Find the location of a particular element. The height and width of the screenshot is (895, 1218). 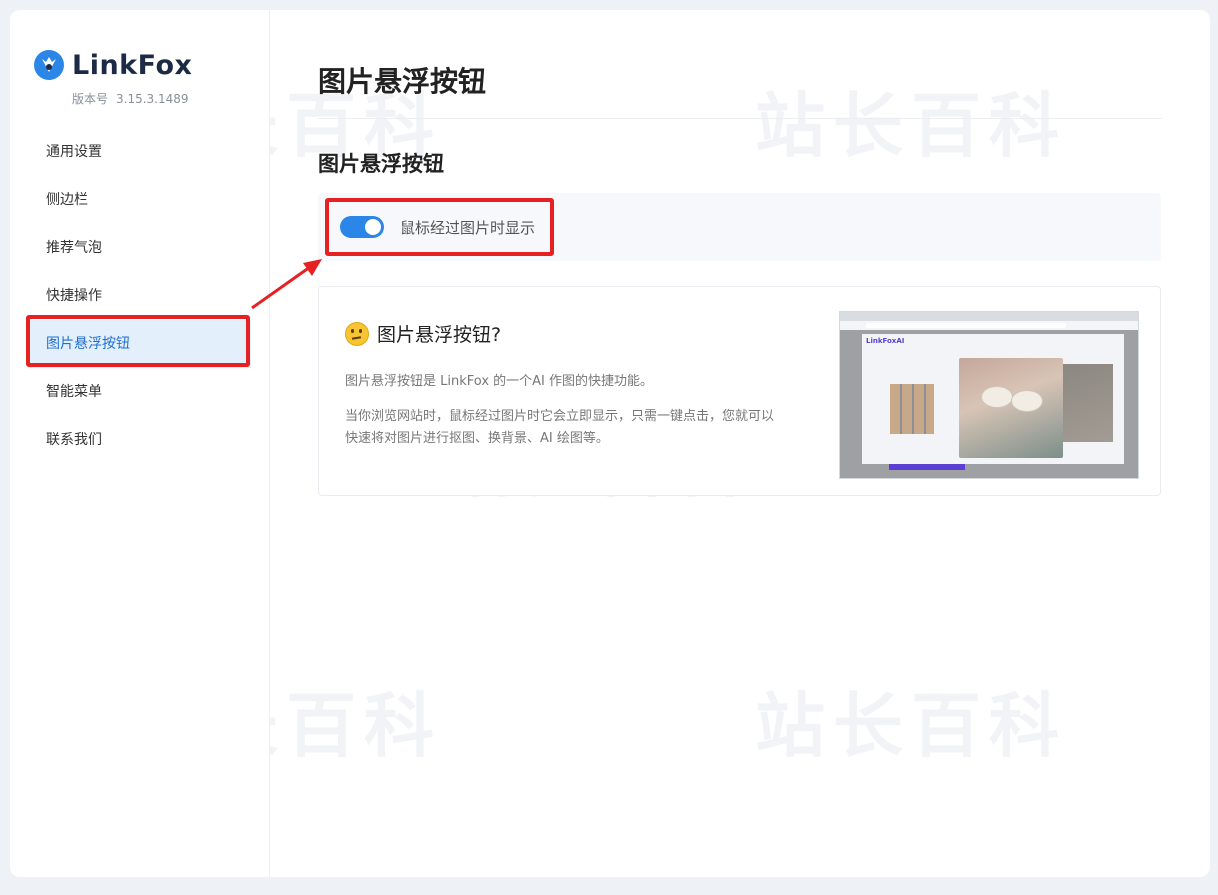

preview-app: LinkFoxAI is located at coordinates (993, 402).